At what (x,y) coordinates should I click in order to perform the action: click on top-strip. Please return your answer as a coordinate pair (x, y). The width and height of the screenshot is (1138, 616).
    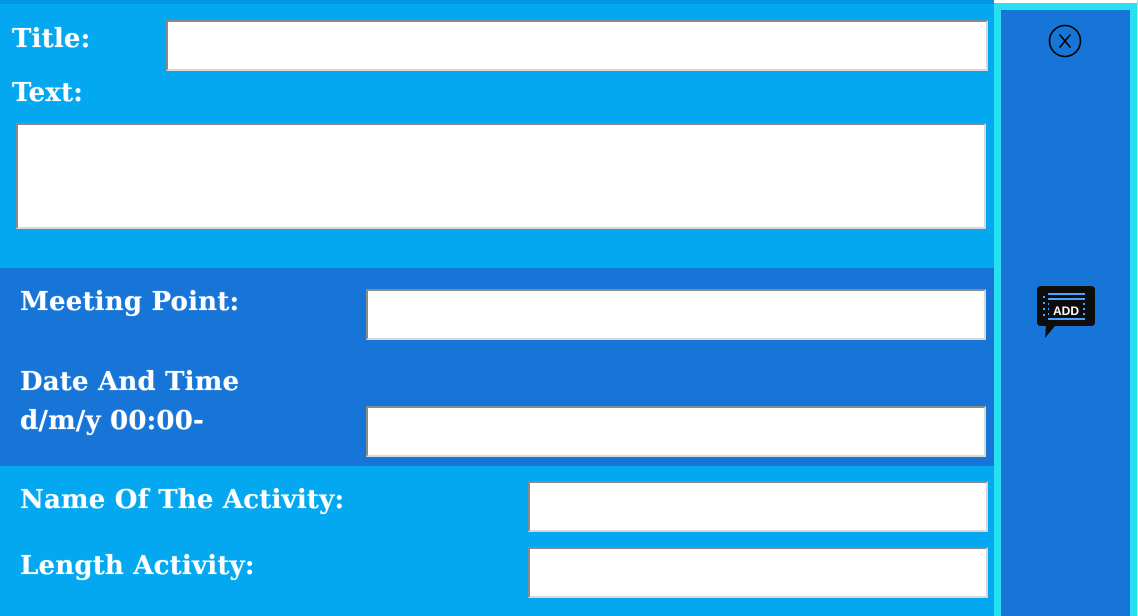
    Looking at the image, I should click on (497, 2).